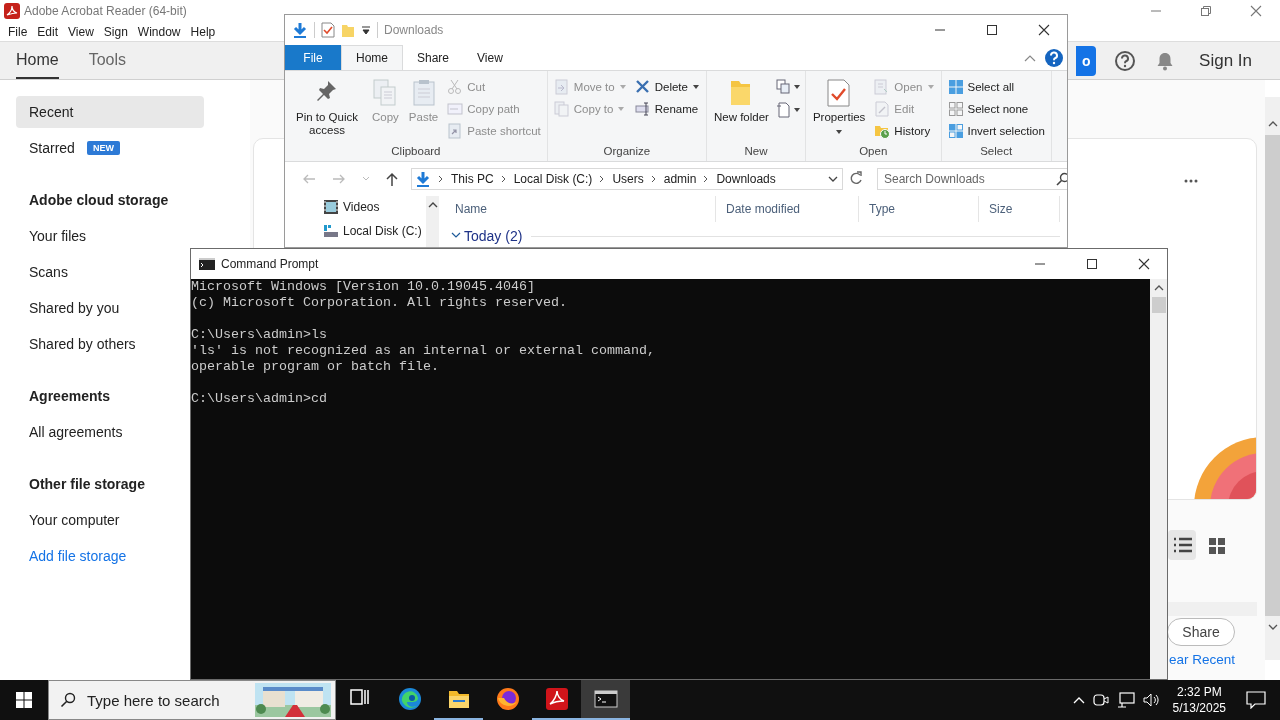 This screenshot has height=720, width=1280. What do you see at coordinates (472, 179) in the screenshot?
I see `breadcrumb-item: This PC` at bounding box center [472, 179].